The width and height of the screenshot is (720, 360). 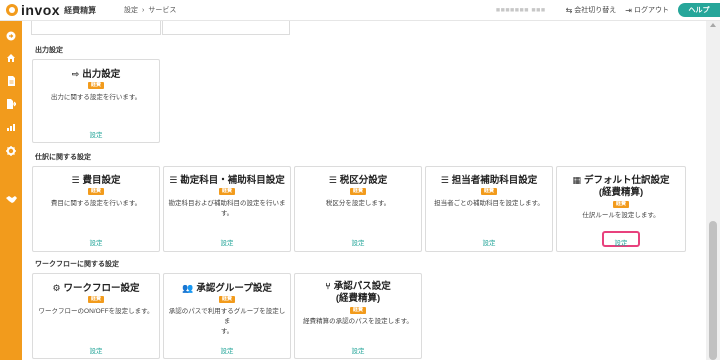 I want to click on scroll-up-arrow-icon, so click(x=713, y=25).